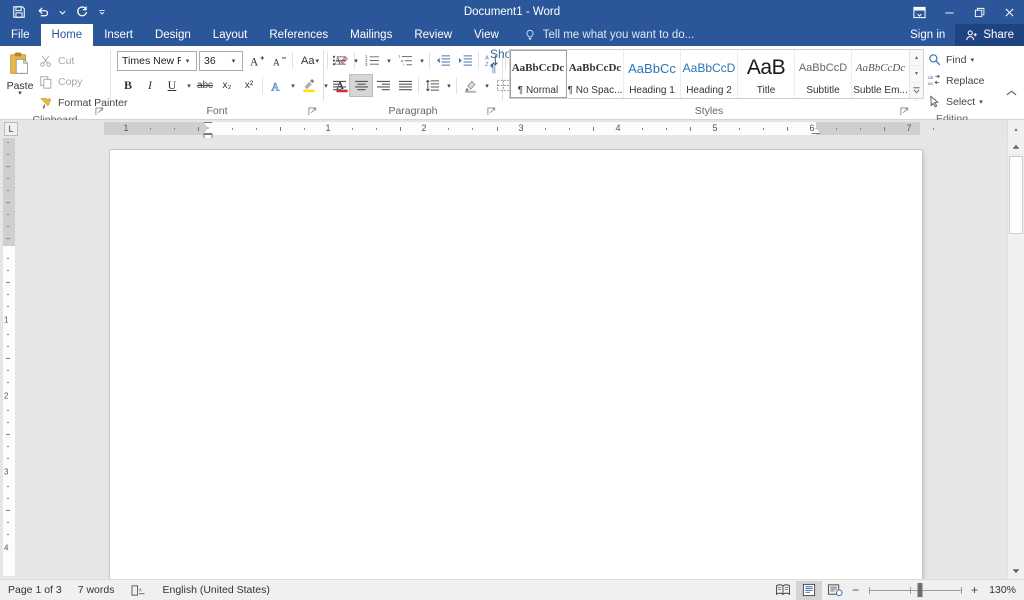 This screenshot has width=1024, height=600. Describe the element at coordinates (188, 85) in the screenshot. I see `underline-dropdown-icon: ▾` at that location.